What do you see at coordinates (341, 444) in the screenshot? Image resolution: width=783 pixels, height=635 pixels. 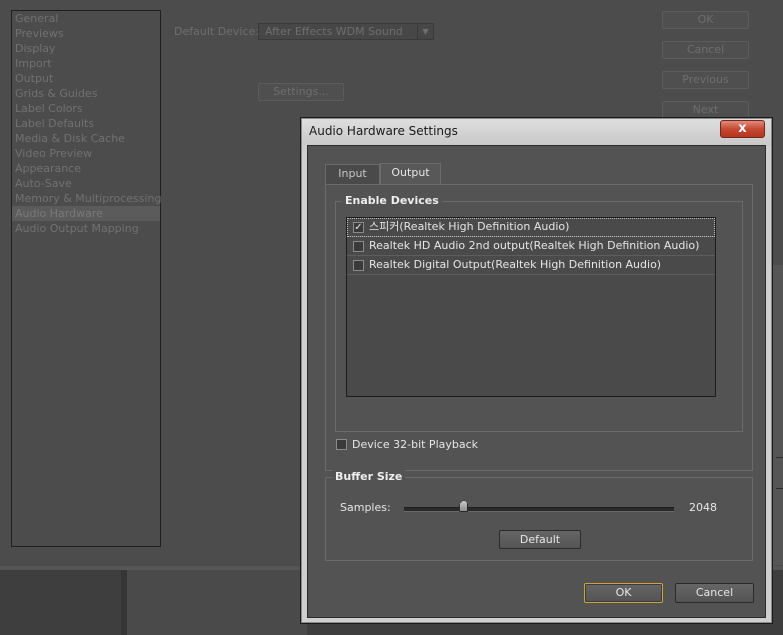 I see `playback-checkbox` at bounding box center [341, 444].